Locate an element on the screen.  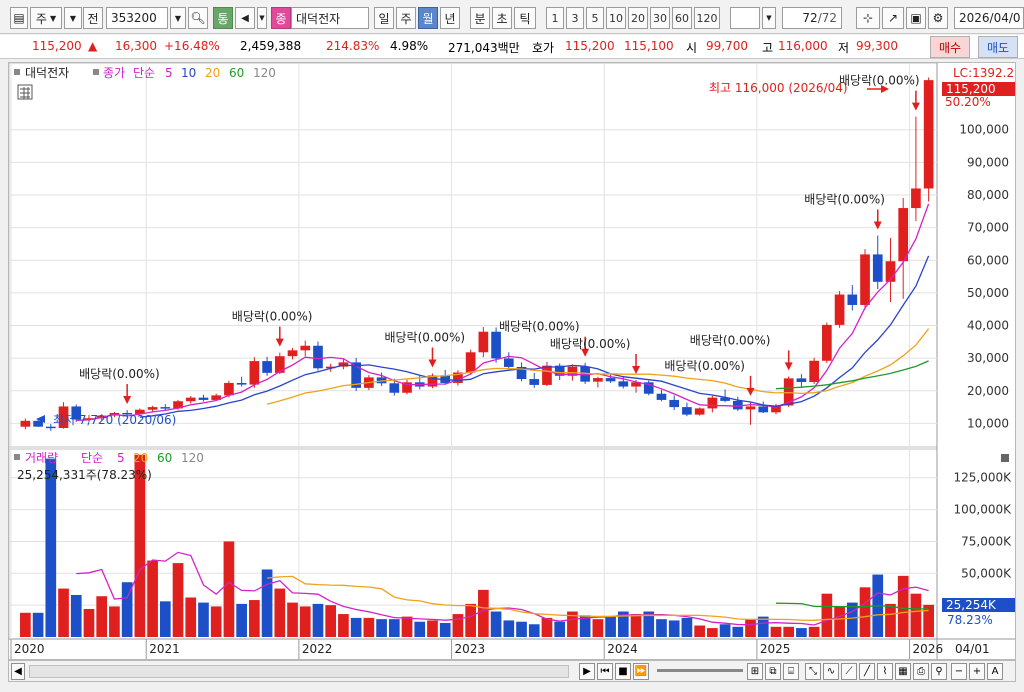
wave-icon: ∿ is located at coordinates (831, 671).